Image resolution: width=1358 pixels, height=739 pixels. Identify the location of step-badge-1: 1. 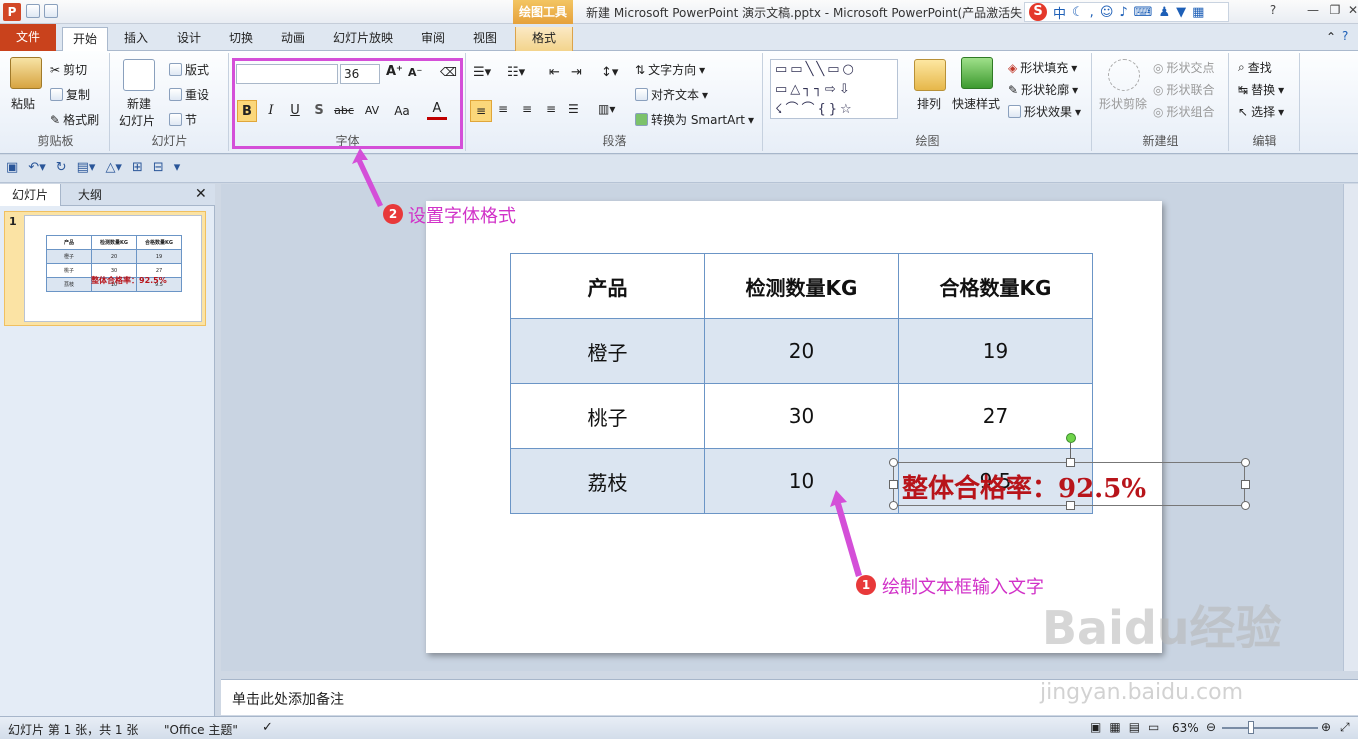
(866, 585).